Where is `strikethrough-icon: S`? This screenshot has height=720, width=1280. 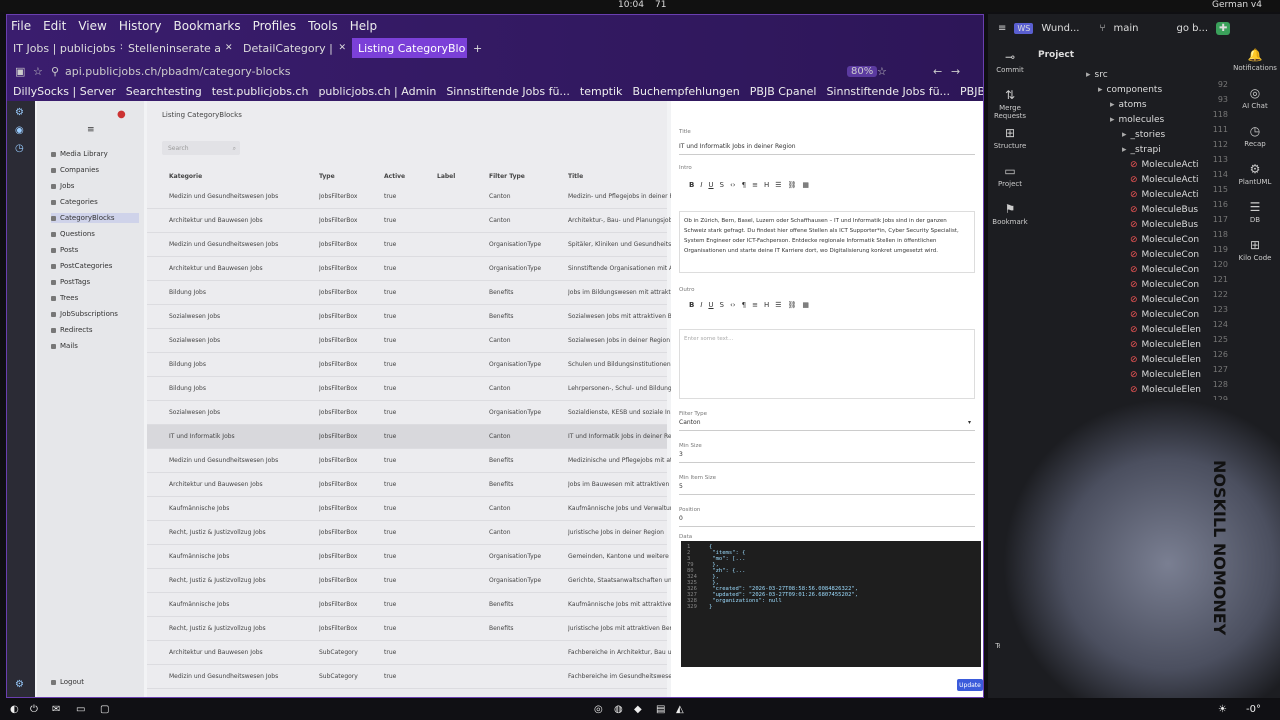 strikethrough-icon: S is located at coordinates (722, 185).